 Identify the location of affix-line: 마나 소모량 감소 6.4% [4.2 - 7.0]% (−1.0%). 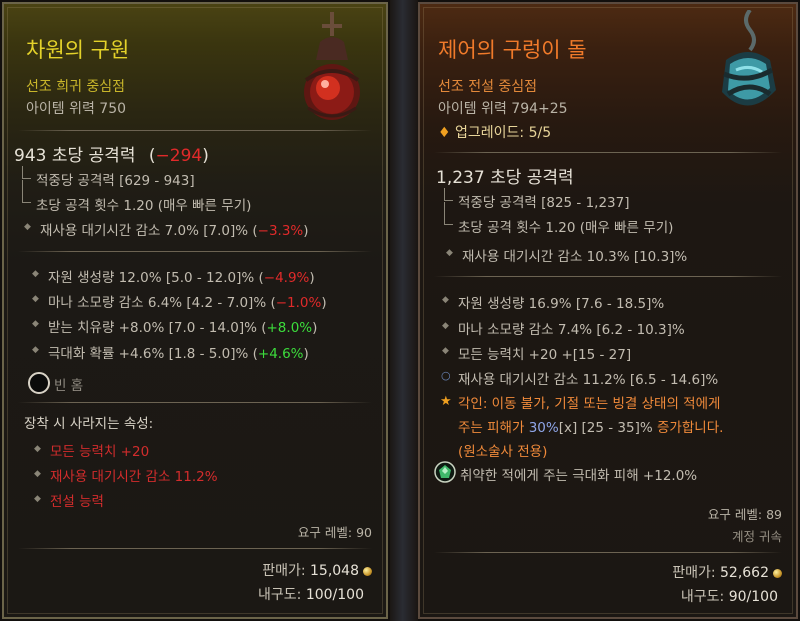
(187, 303).